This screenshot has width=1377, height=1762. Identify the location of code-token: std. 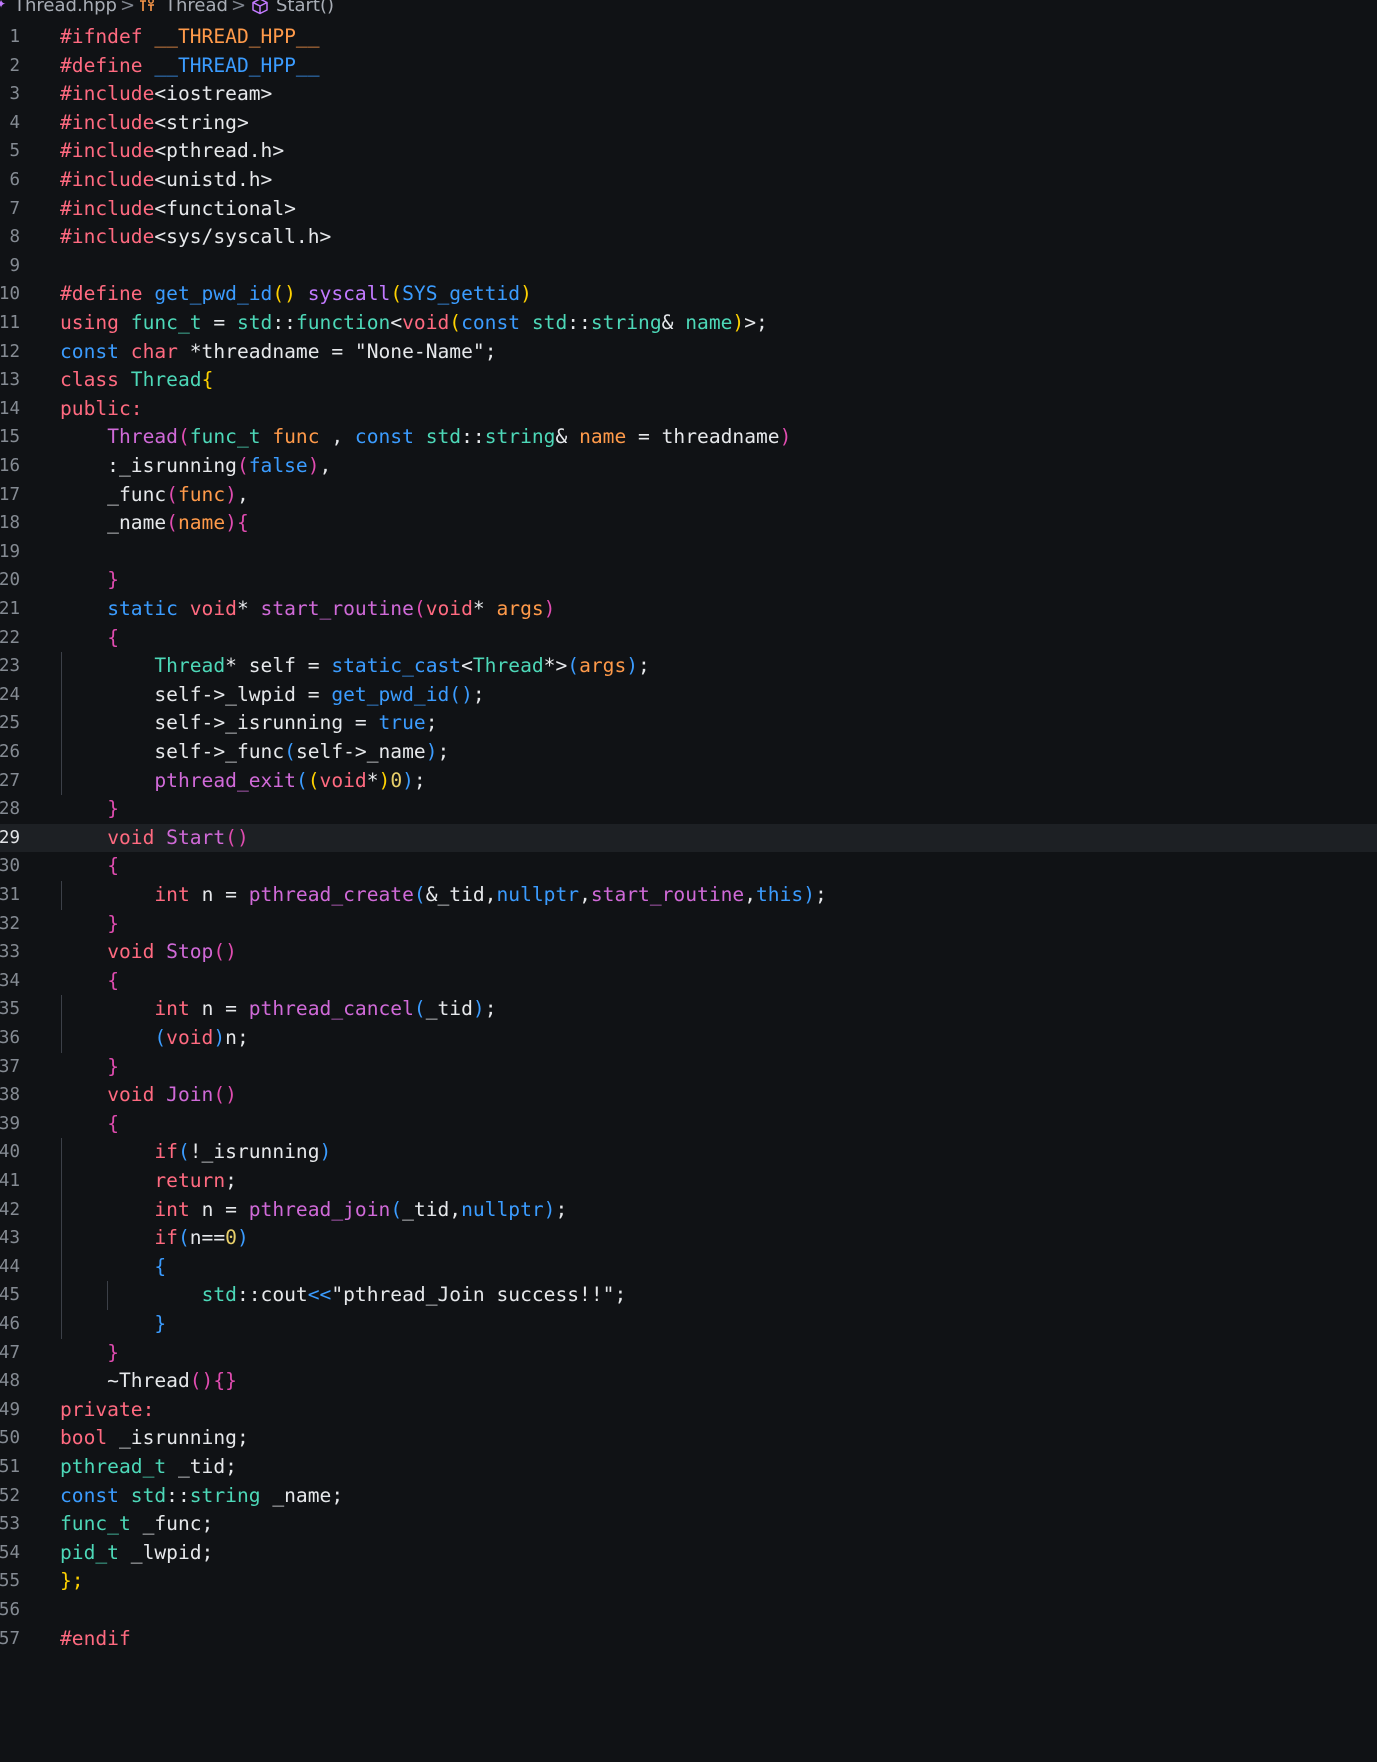
(219, 1295).